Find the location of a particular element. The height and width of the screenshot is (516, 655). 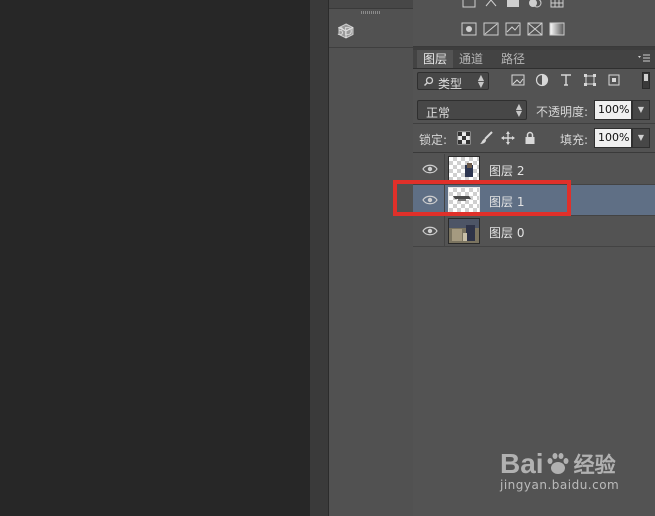

paw-icon is located at coordinates (558, 463).